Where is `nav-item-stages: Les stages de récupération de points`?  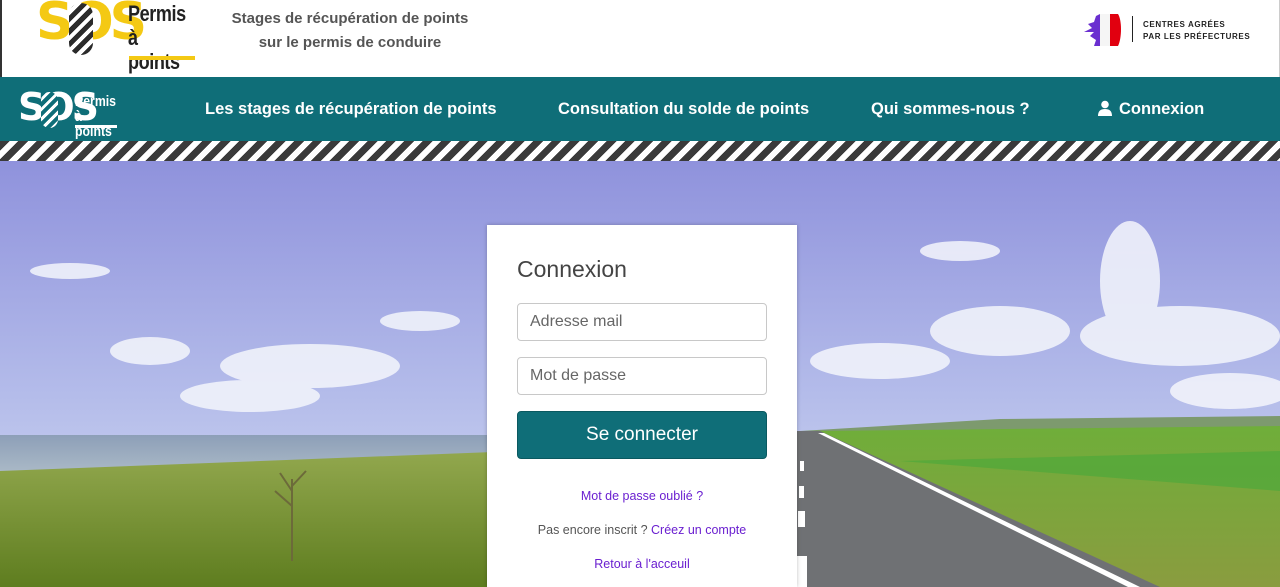
nav-item-stages: Les stages de récupération de points is located at coordinates (351, 109).